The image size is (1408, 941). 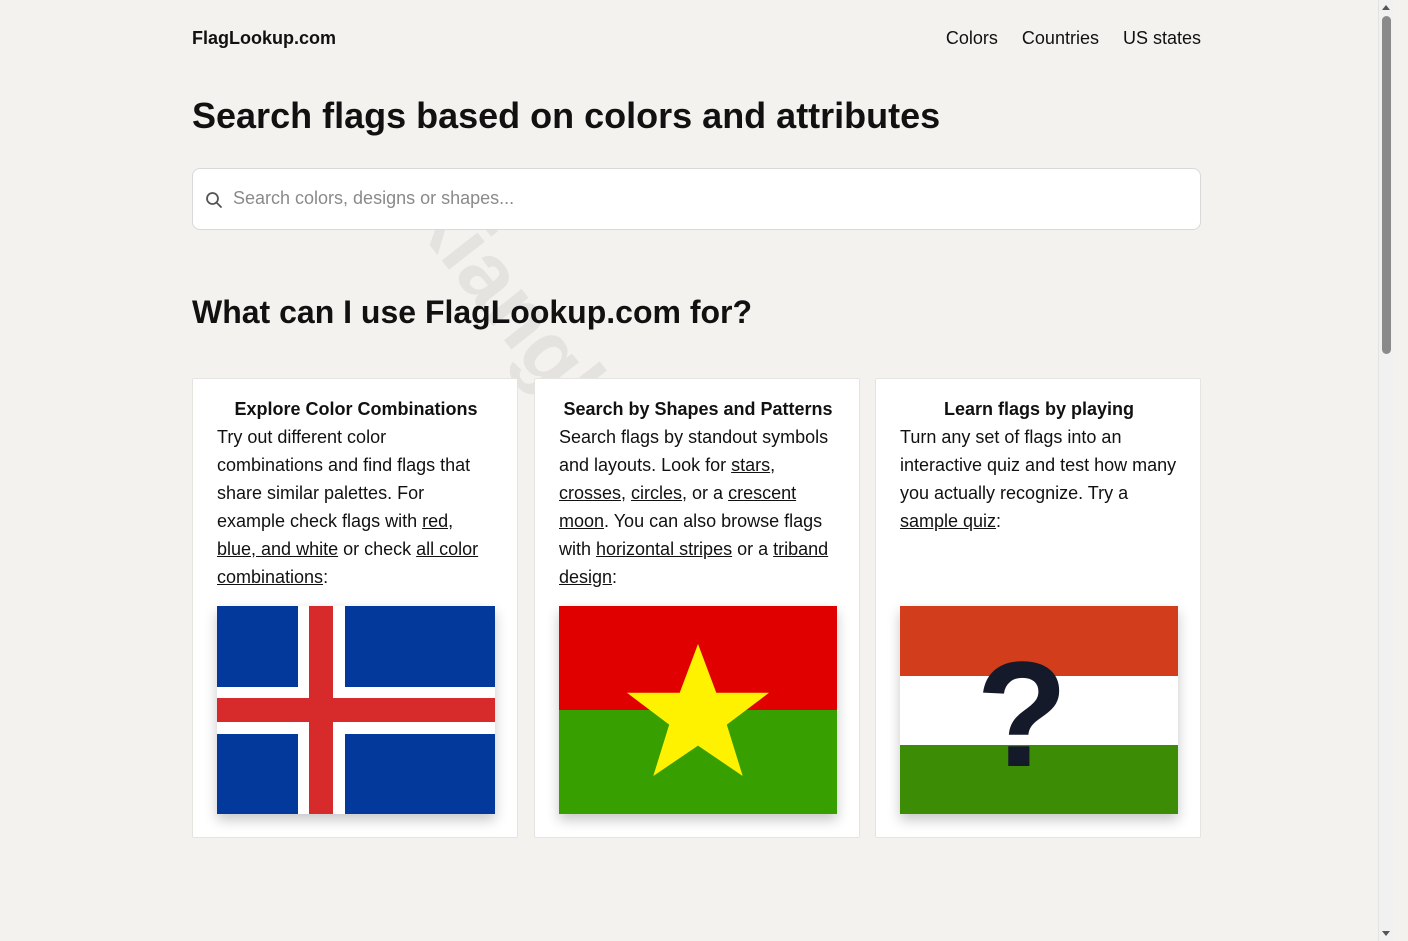 What do you see at coordinates (698, 710) in the screenshot?
I see `burkina-faso-flag` at bounding box center [698, 710].